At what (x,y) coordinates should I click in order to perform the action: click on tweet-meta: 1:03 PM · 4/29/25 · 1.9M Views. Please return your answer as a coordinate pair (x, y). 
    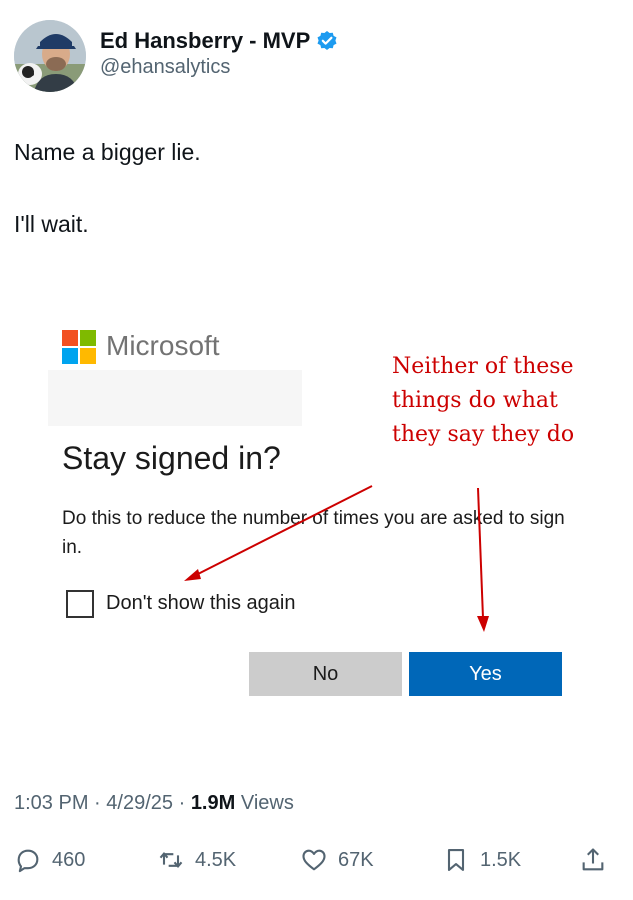
    Looking at the image, I should click on (154, 803).